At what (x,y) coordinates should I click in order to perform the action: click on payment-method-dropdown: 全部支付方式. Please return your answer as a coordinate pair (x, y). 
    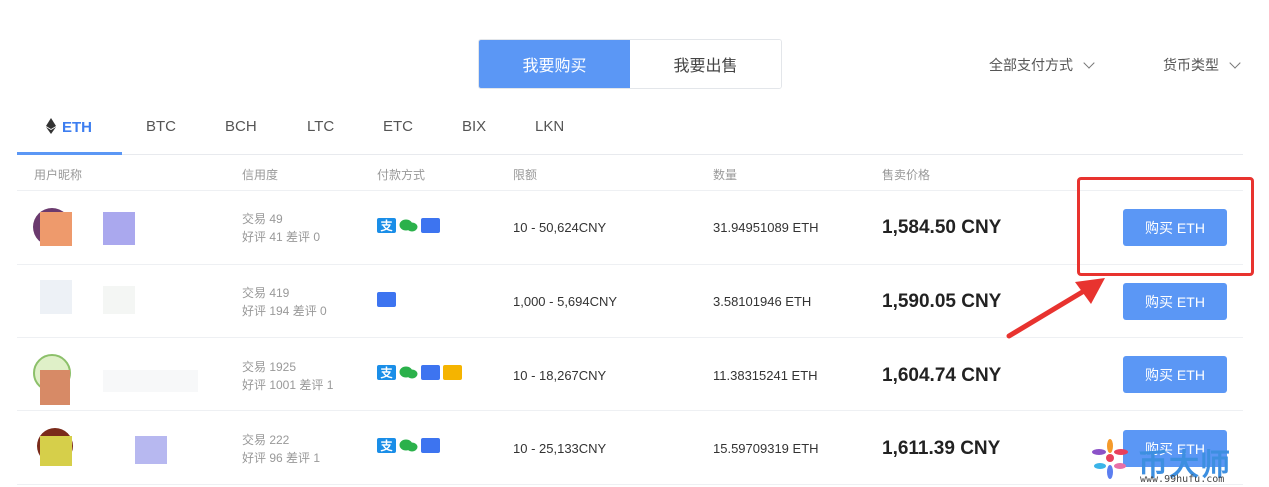
    Looking at the image, I should click on (1042, 65).